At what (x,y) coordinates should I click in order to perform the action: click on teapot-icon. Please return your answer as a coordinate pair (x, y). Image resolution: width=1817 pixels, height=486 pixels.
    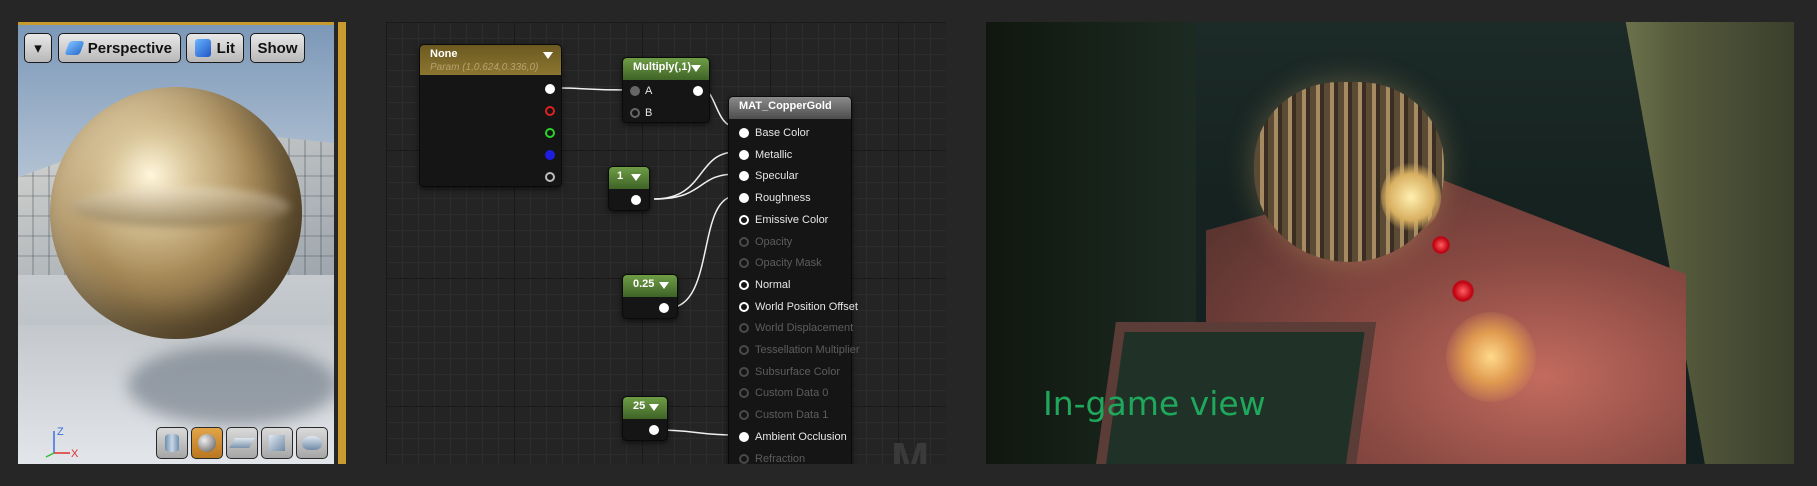
    Looking at the image, I should click on (312, 443).